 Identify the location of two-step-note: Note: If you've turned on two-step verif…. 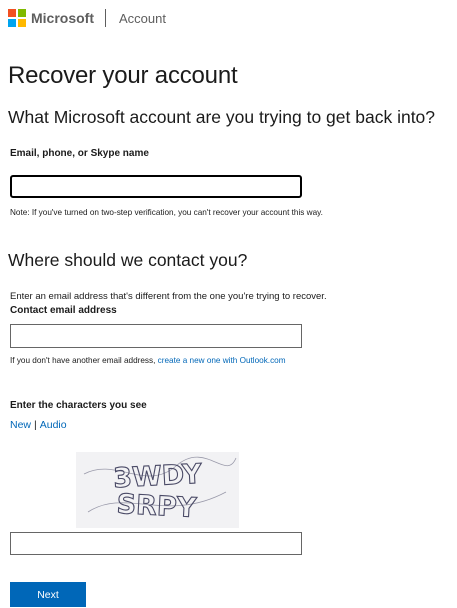
(166, 212).